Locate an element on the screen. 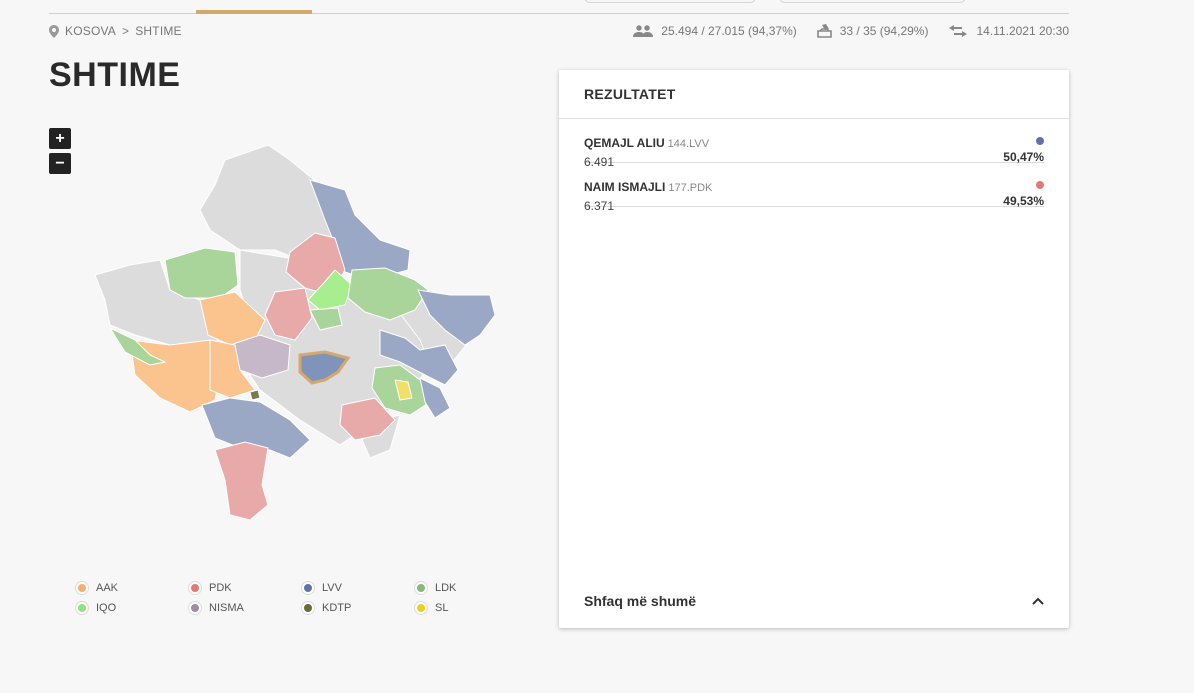  turnout-stat: 25.494 / 27.015 (94,37%) is located at coordinates (715, 31).